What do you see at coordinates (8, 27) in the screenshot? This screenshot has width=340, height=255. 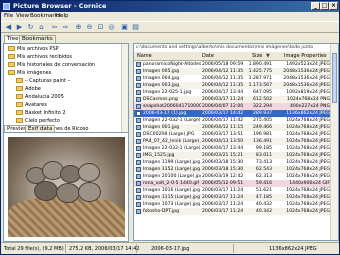 I see `back-icon: ◀` at bounding box center [8, 27].